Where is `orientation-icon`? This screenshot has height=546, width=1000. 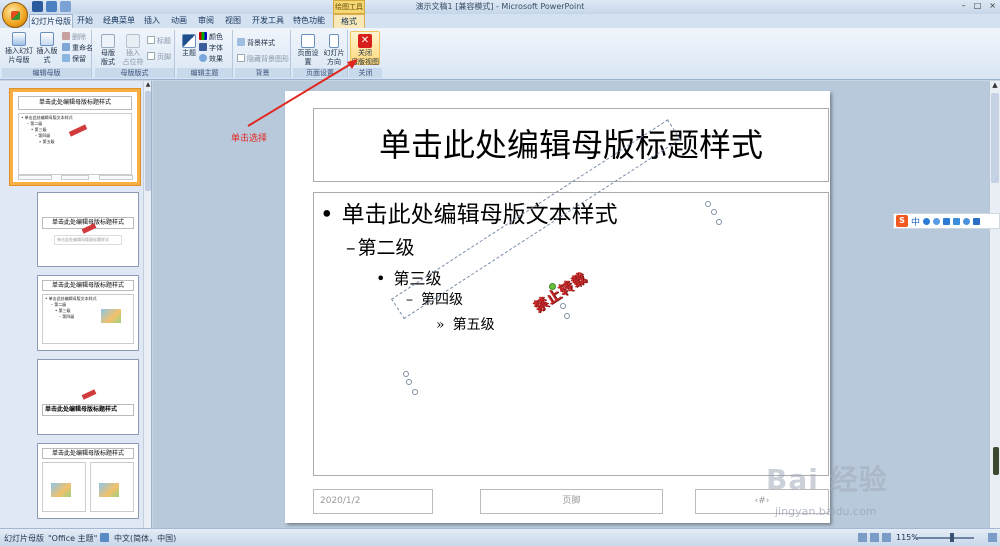
orientation-icon is located at coordinates (334, 41).